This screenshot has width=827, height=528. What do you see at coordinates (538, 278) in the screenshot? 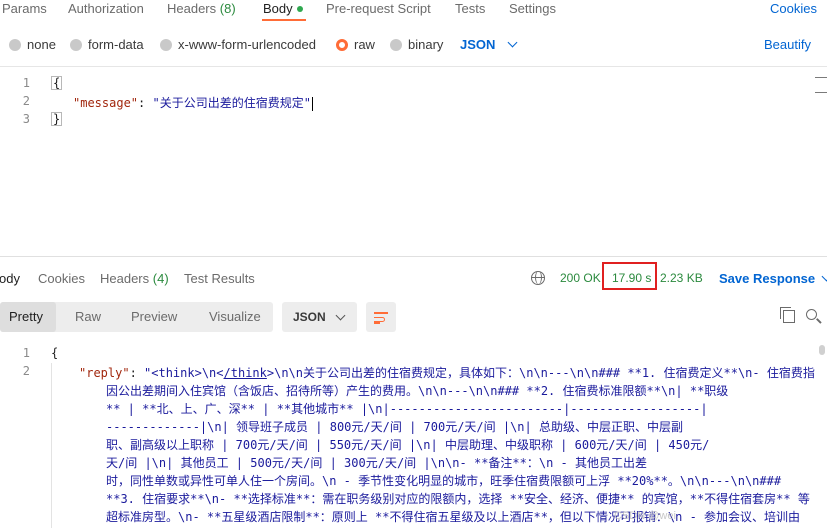
I see `globe-icon` at bounding box center [538, 278].